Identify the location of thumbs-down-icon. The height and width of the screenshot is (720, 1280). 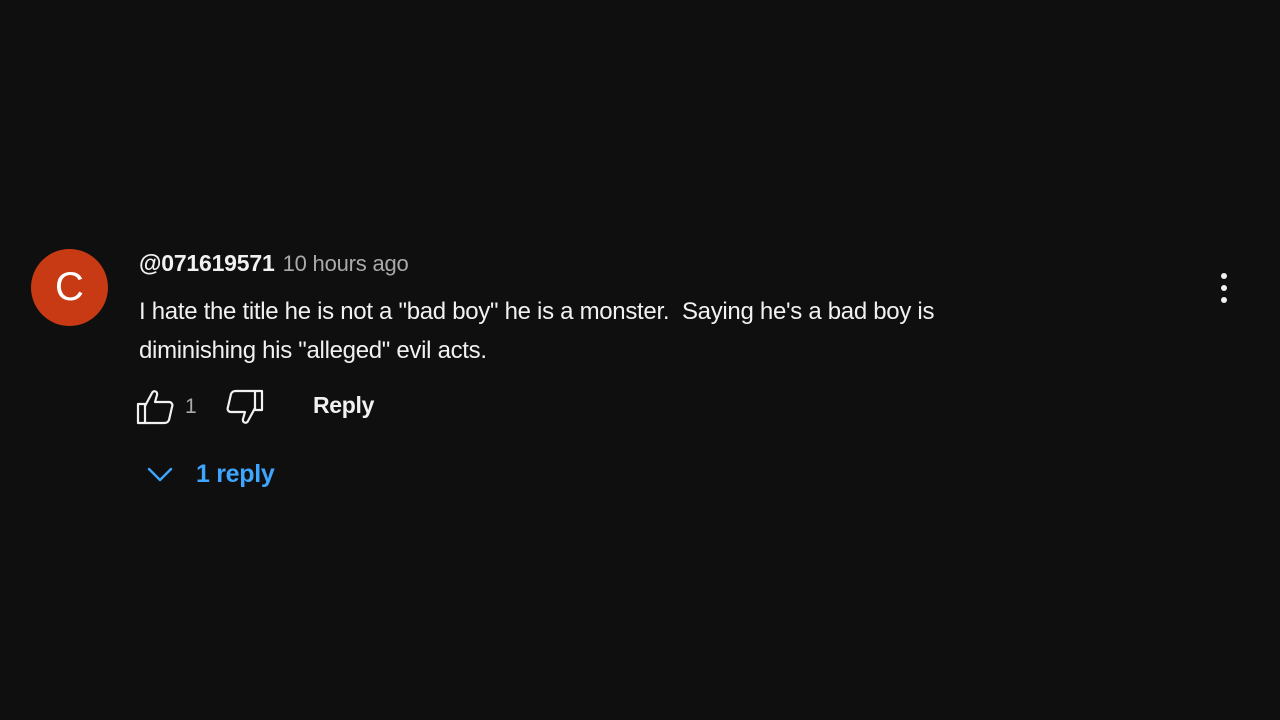
(245, 406).